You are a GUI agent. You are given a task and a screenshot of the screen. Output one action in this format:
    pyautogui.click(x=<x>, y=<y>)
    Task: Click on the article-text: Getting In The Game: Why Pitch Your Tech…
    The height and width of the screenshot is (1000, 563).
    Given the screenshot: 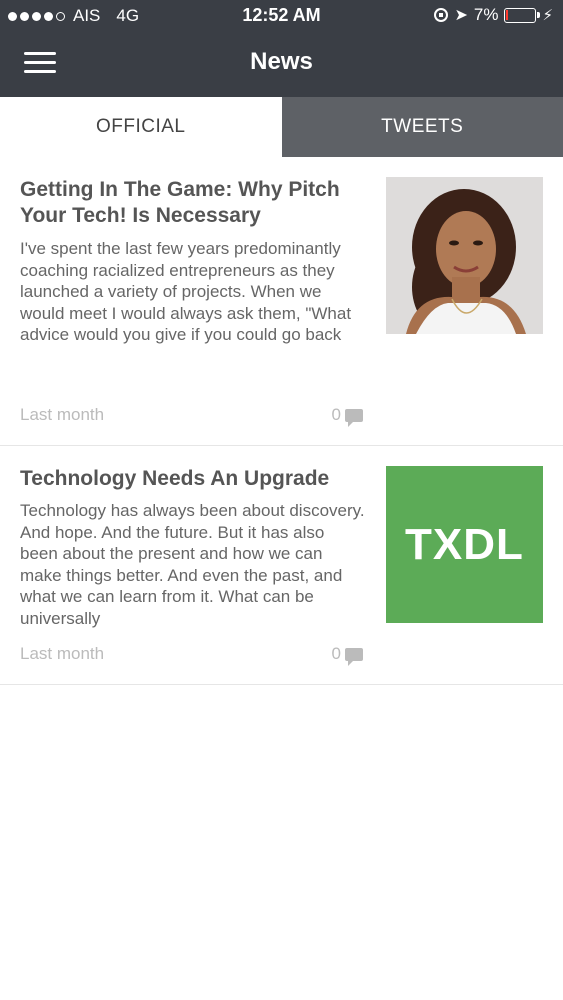 What is the action you would take?
    pyautogui.click(x=192, y=261)
    